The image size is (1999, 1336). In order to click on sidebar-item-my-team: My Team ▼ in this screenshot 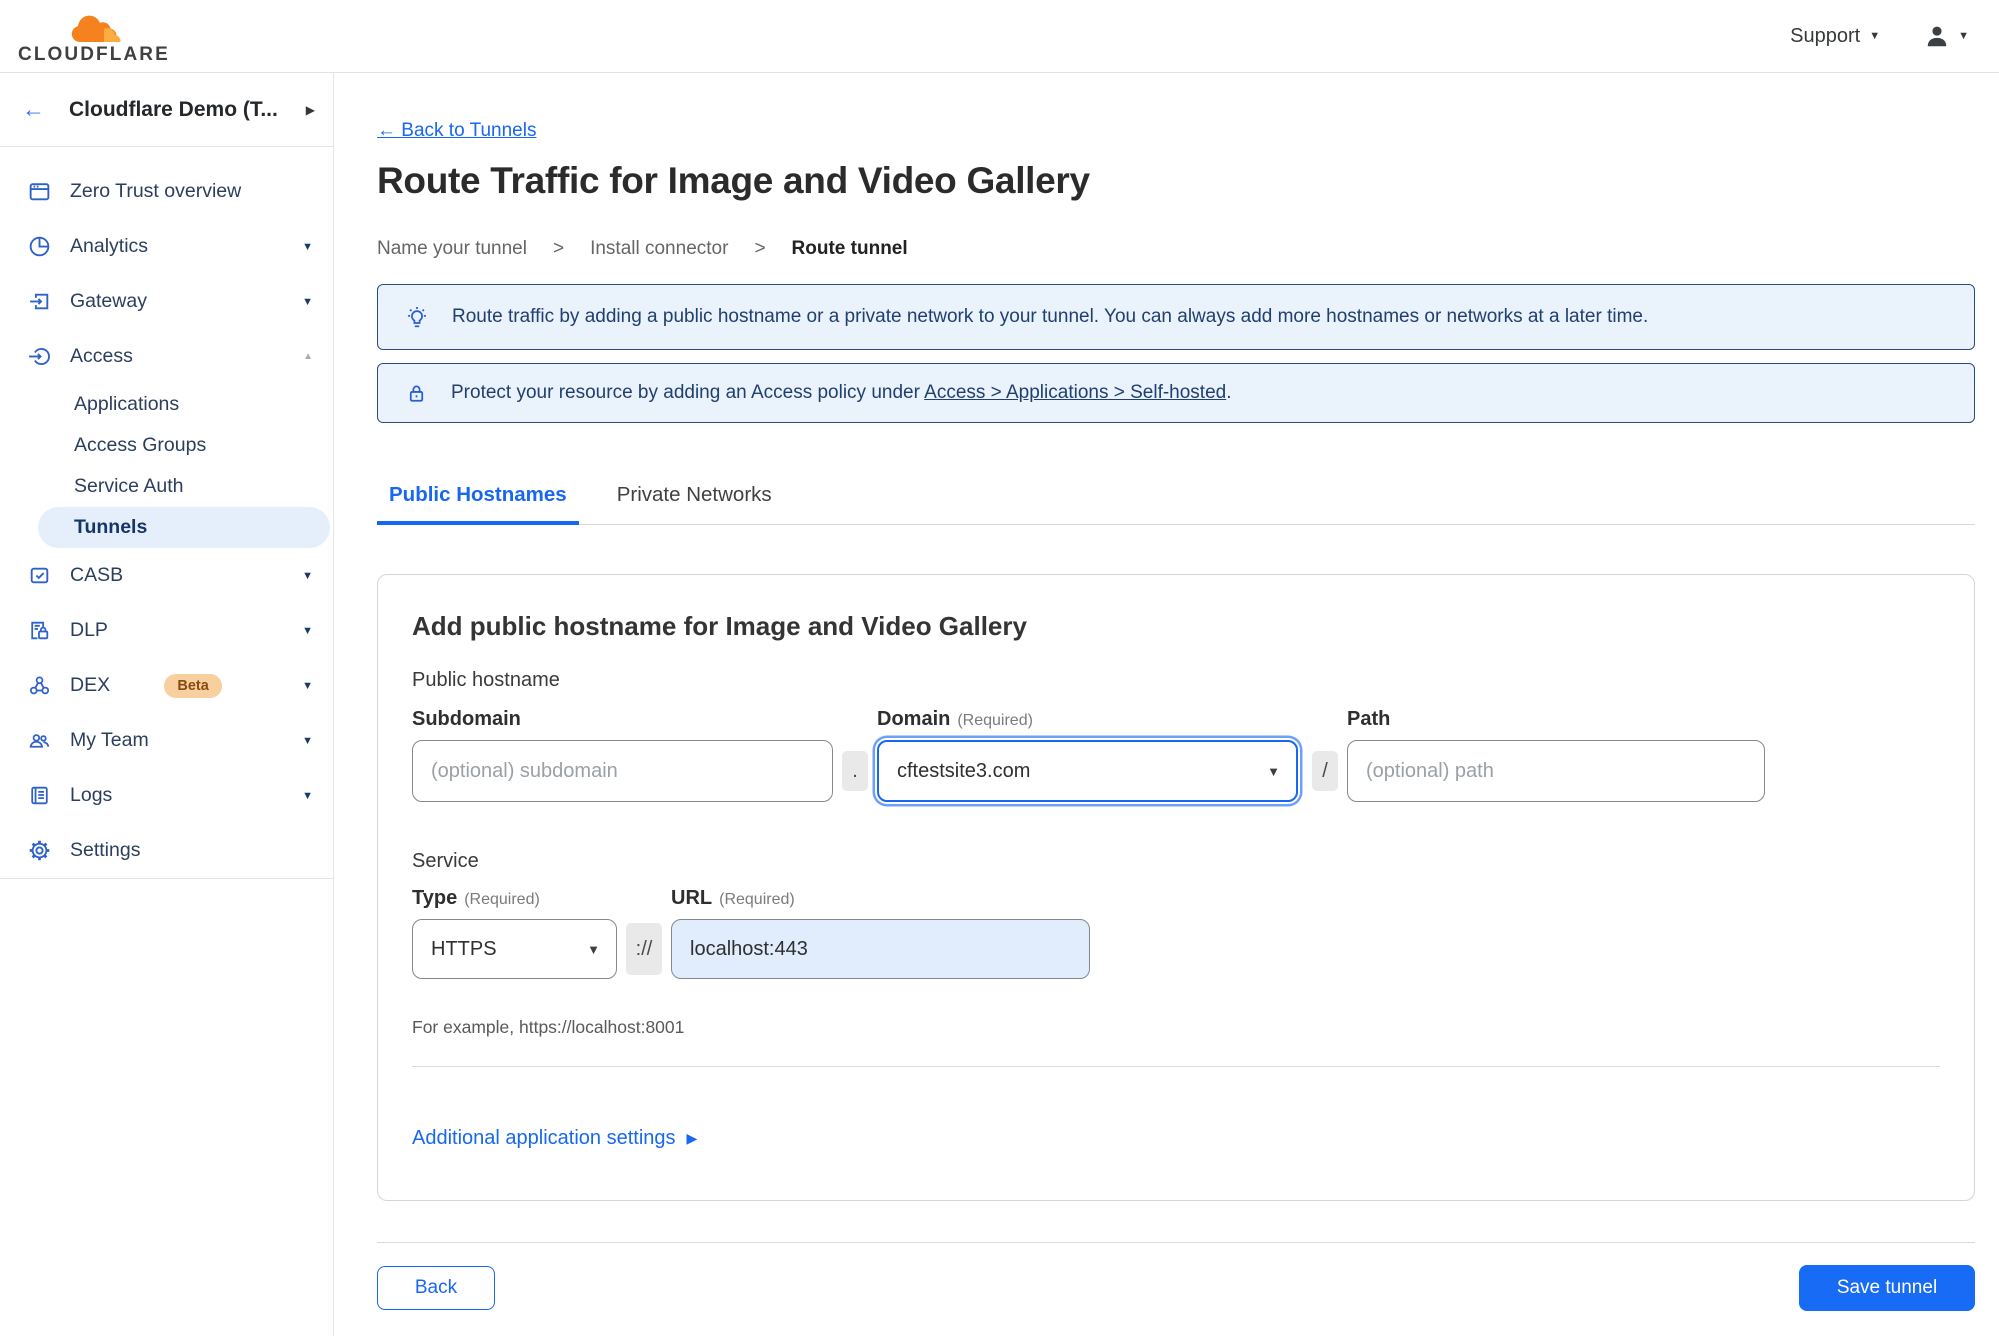, I will do `click(166, 740)`.